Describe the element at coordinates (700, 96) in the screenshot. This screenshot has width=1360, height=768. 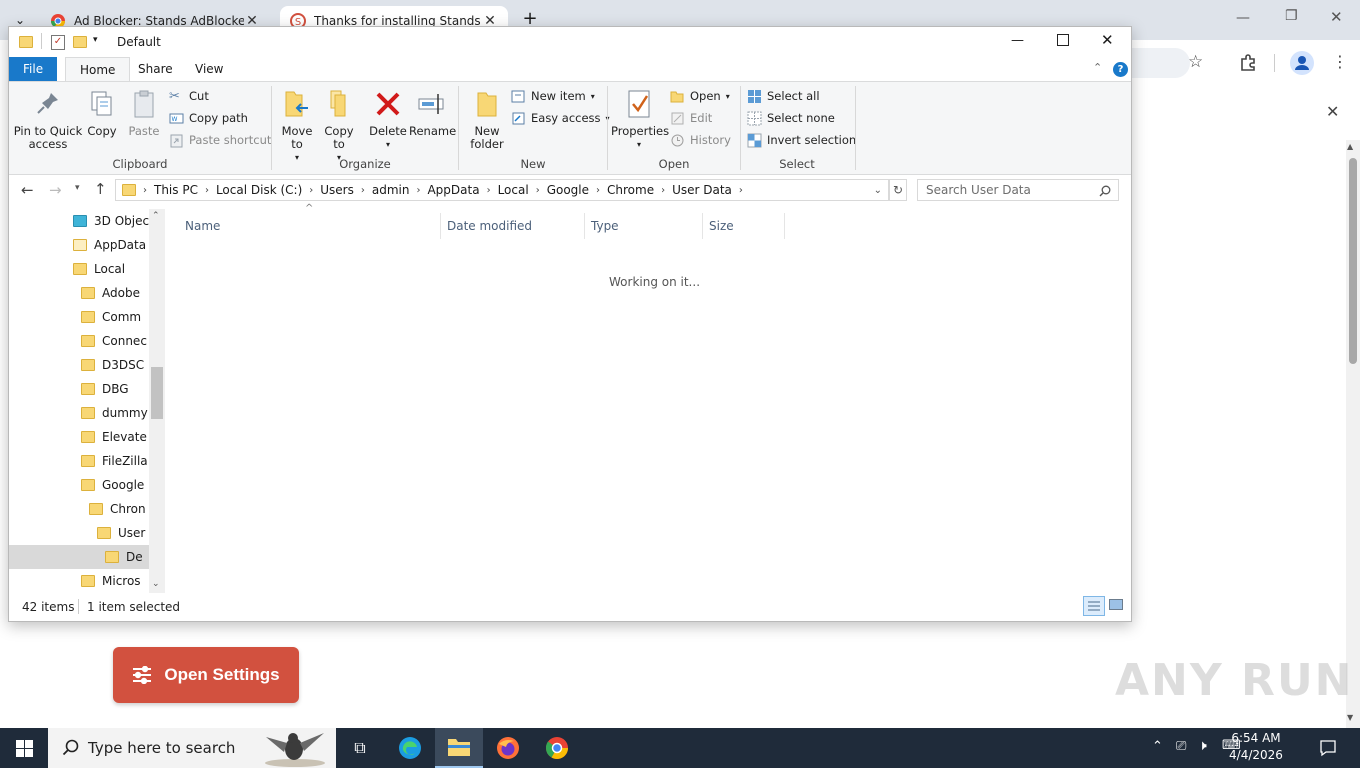
I see `open-button: Open ▾` at that location.